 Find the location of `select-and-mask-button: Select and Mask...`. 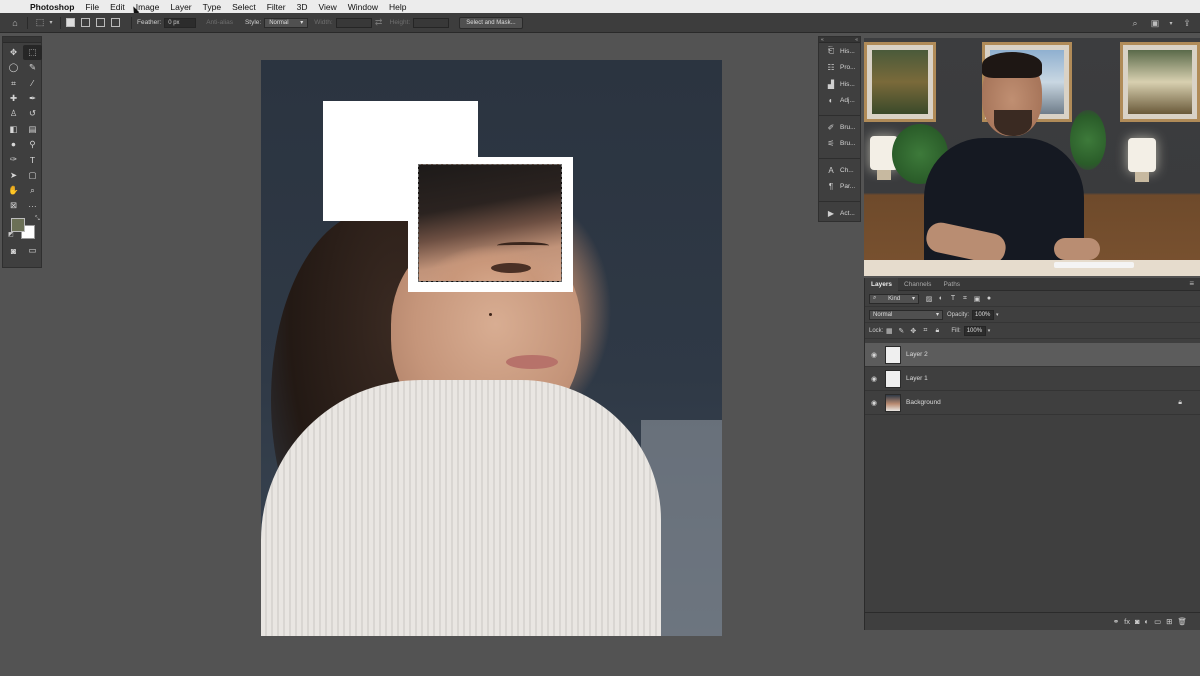

select-and-mask-button: Select and Mask... is located at coordinates (491, 22).